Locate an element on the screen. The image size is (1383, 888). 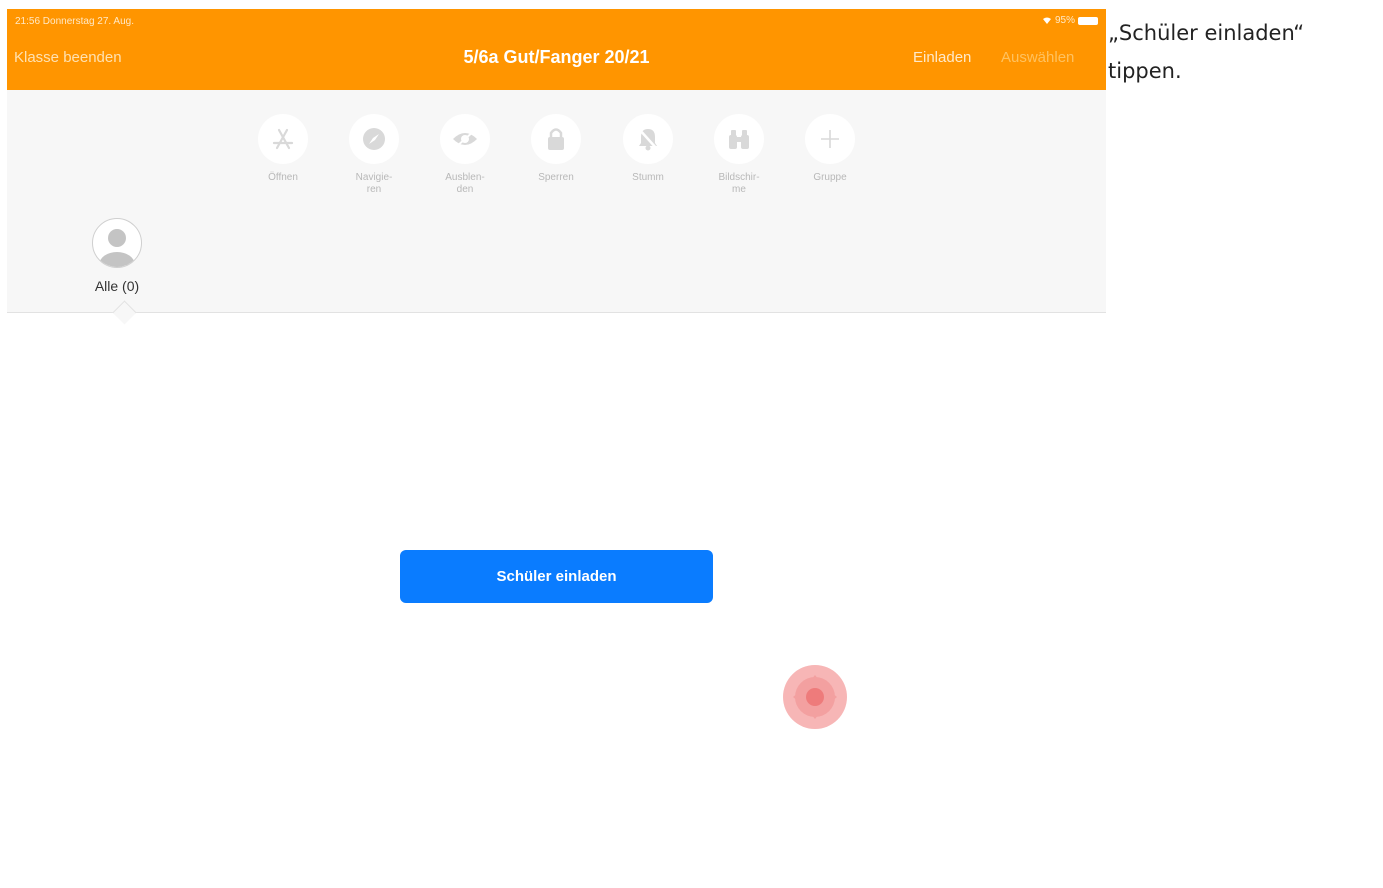
invite-button: Einladen is located at coordinates (942, 57).